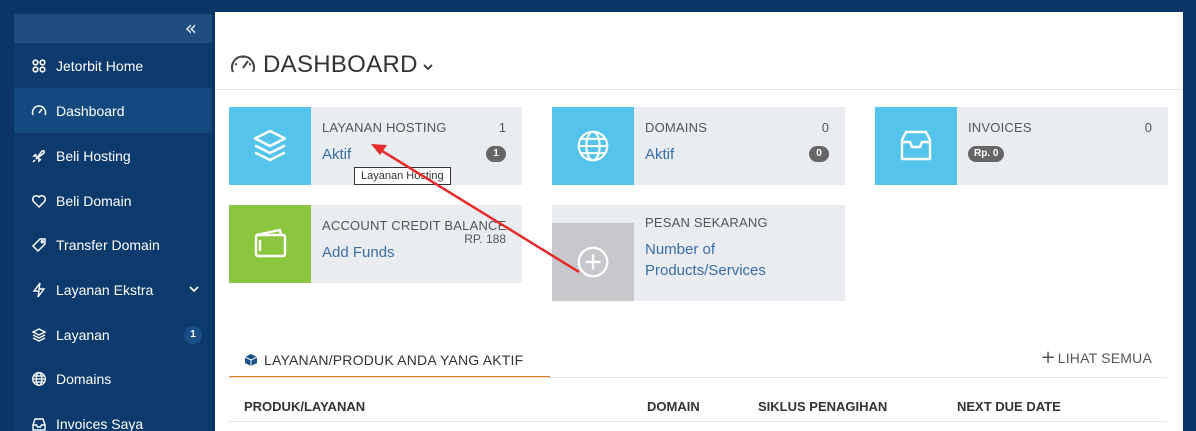 Image resolution: width=1196 pixels, height=431 pixels. Describe the element at coordinates (676, 127) in the screenshot. I see `tile-title: DOMAINS` at that location.